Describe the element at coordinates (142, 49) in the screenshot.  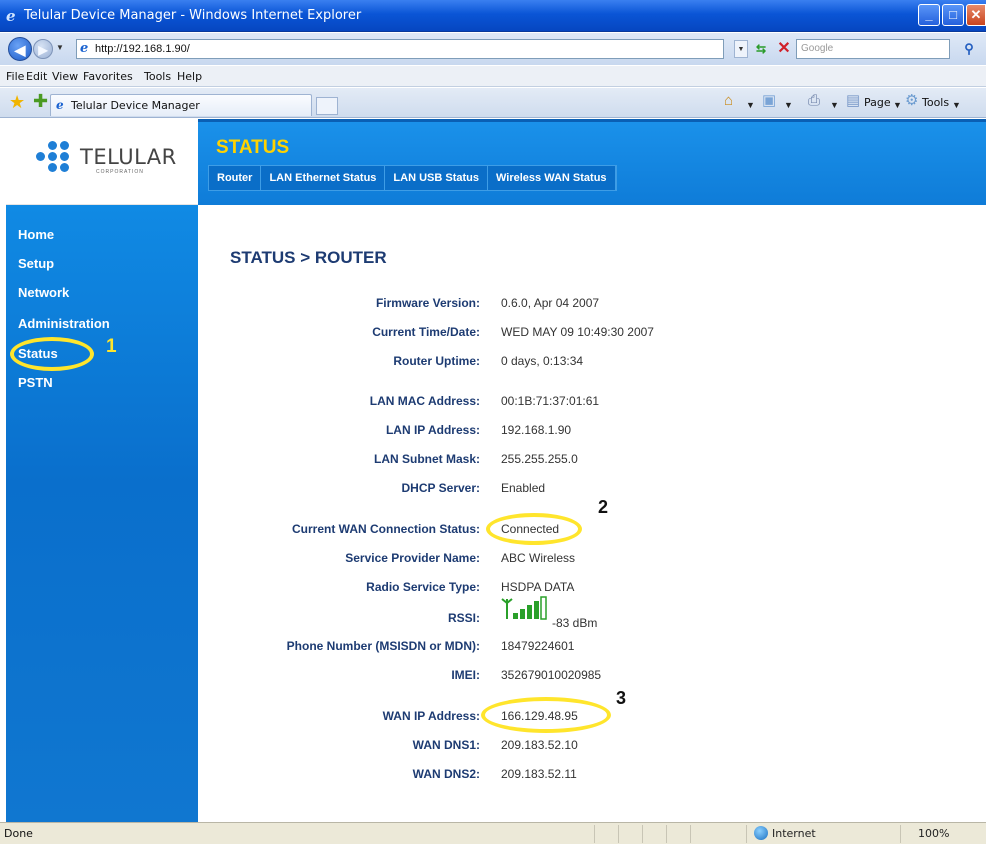
I see `url-text: http://192.168.1.90/` at that location.